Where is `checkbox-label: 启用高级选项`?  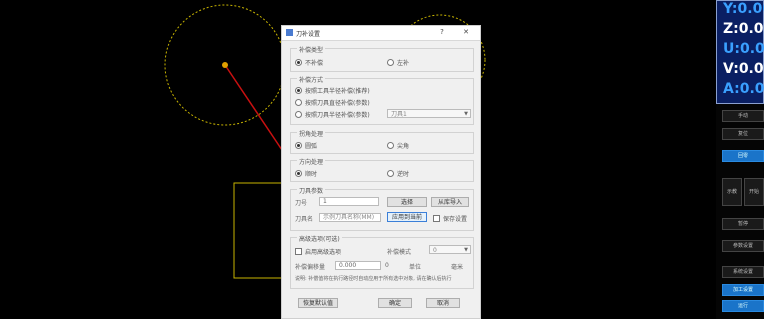
checkbox-label: 启用高级选项 is located at coordinates (323, 252).